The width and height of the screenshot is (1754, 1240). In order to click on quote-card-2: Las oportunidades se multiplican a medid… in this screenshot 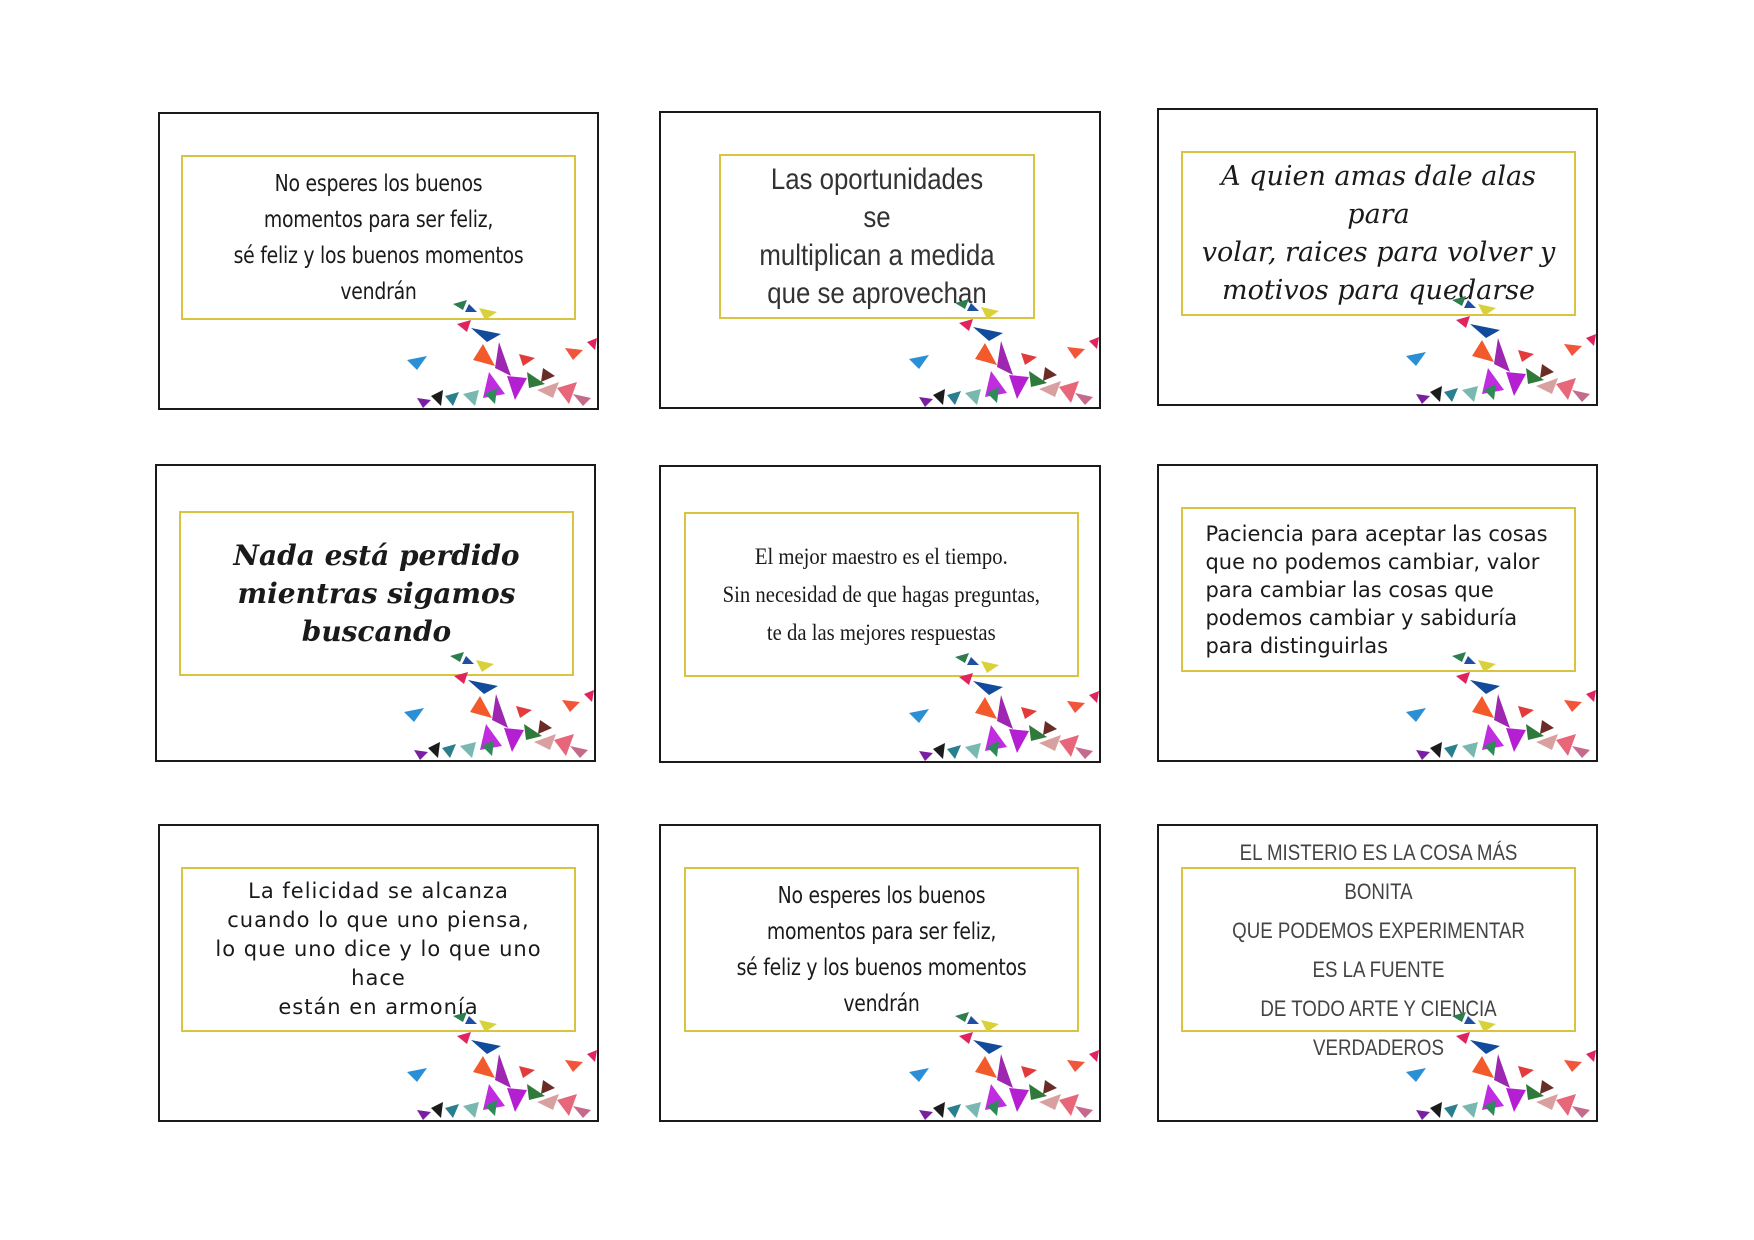, I will do `click(880, 260)`.